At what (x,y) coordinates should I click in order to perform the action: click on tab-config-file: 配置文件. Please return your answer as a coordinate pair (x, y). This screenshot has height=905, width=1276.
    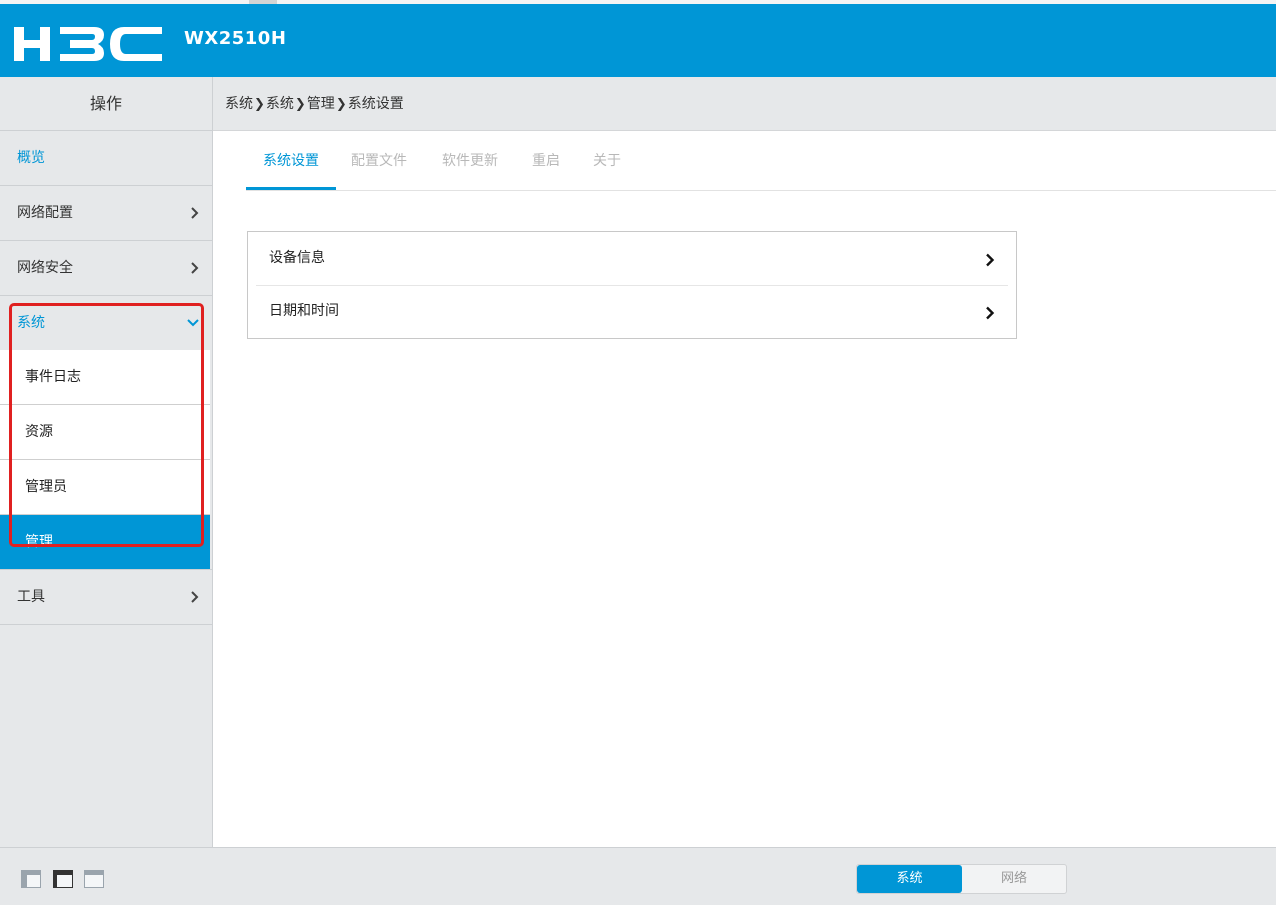
    Looking at the image, I should click on (379, 160).